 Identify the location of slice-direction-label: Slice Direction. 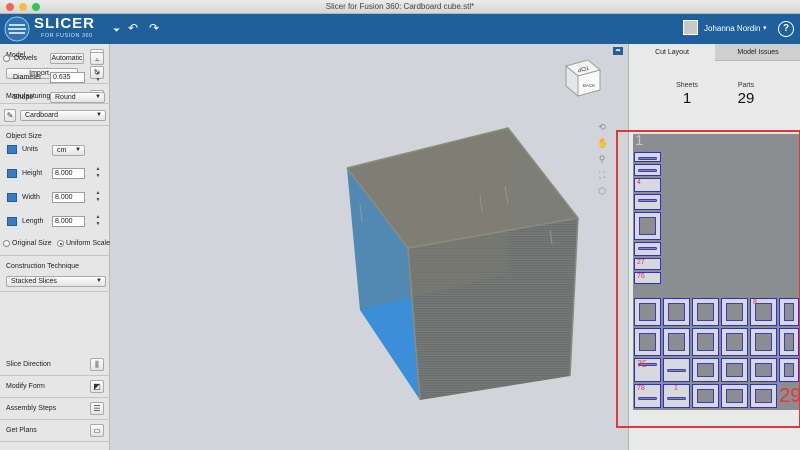
(28, 364).